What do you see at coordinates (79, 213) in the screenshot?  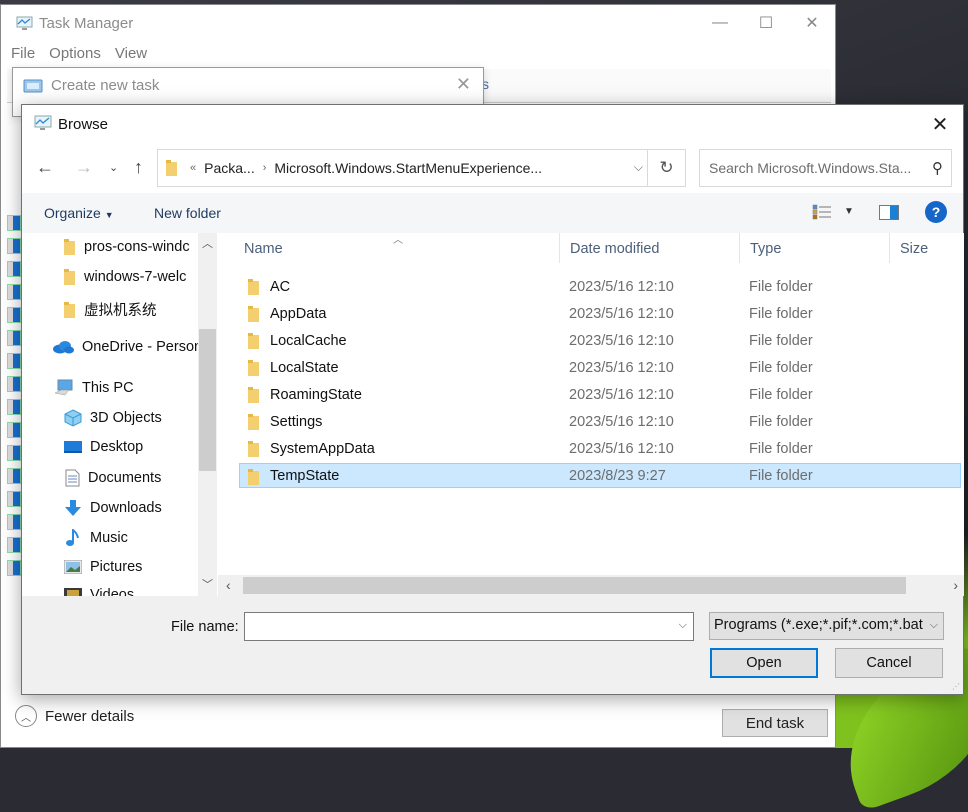 I see `organize-button: Organize ▼` at bounding box center [79, 213].